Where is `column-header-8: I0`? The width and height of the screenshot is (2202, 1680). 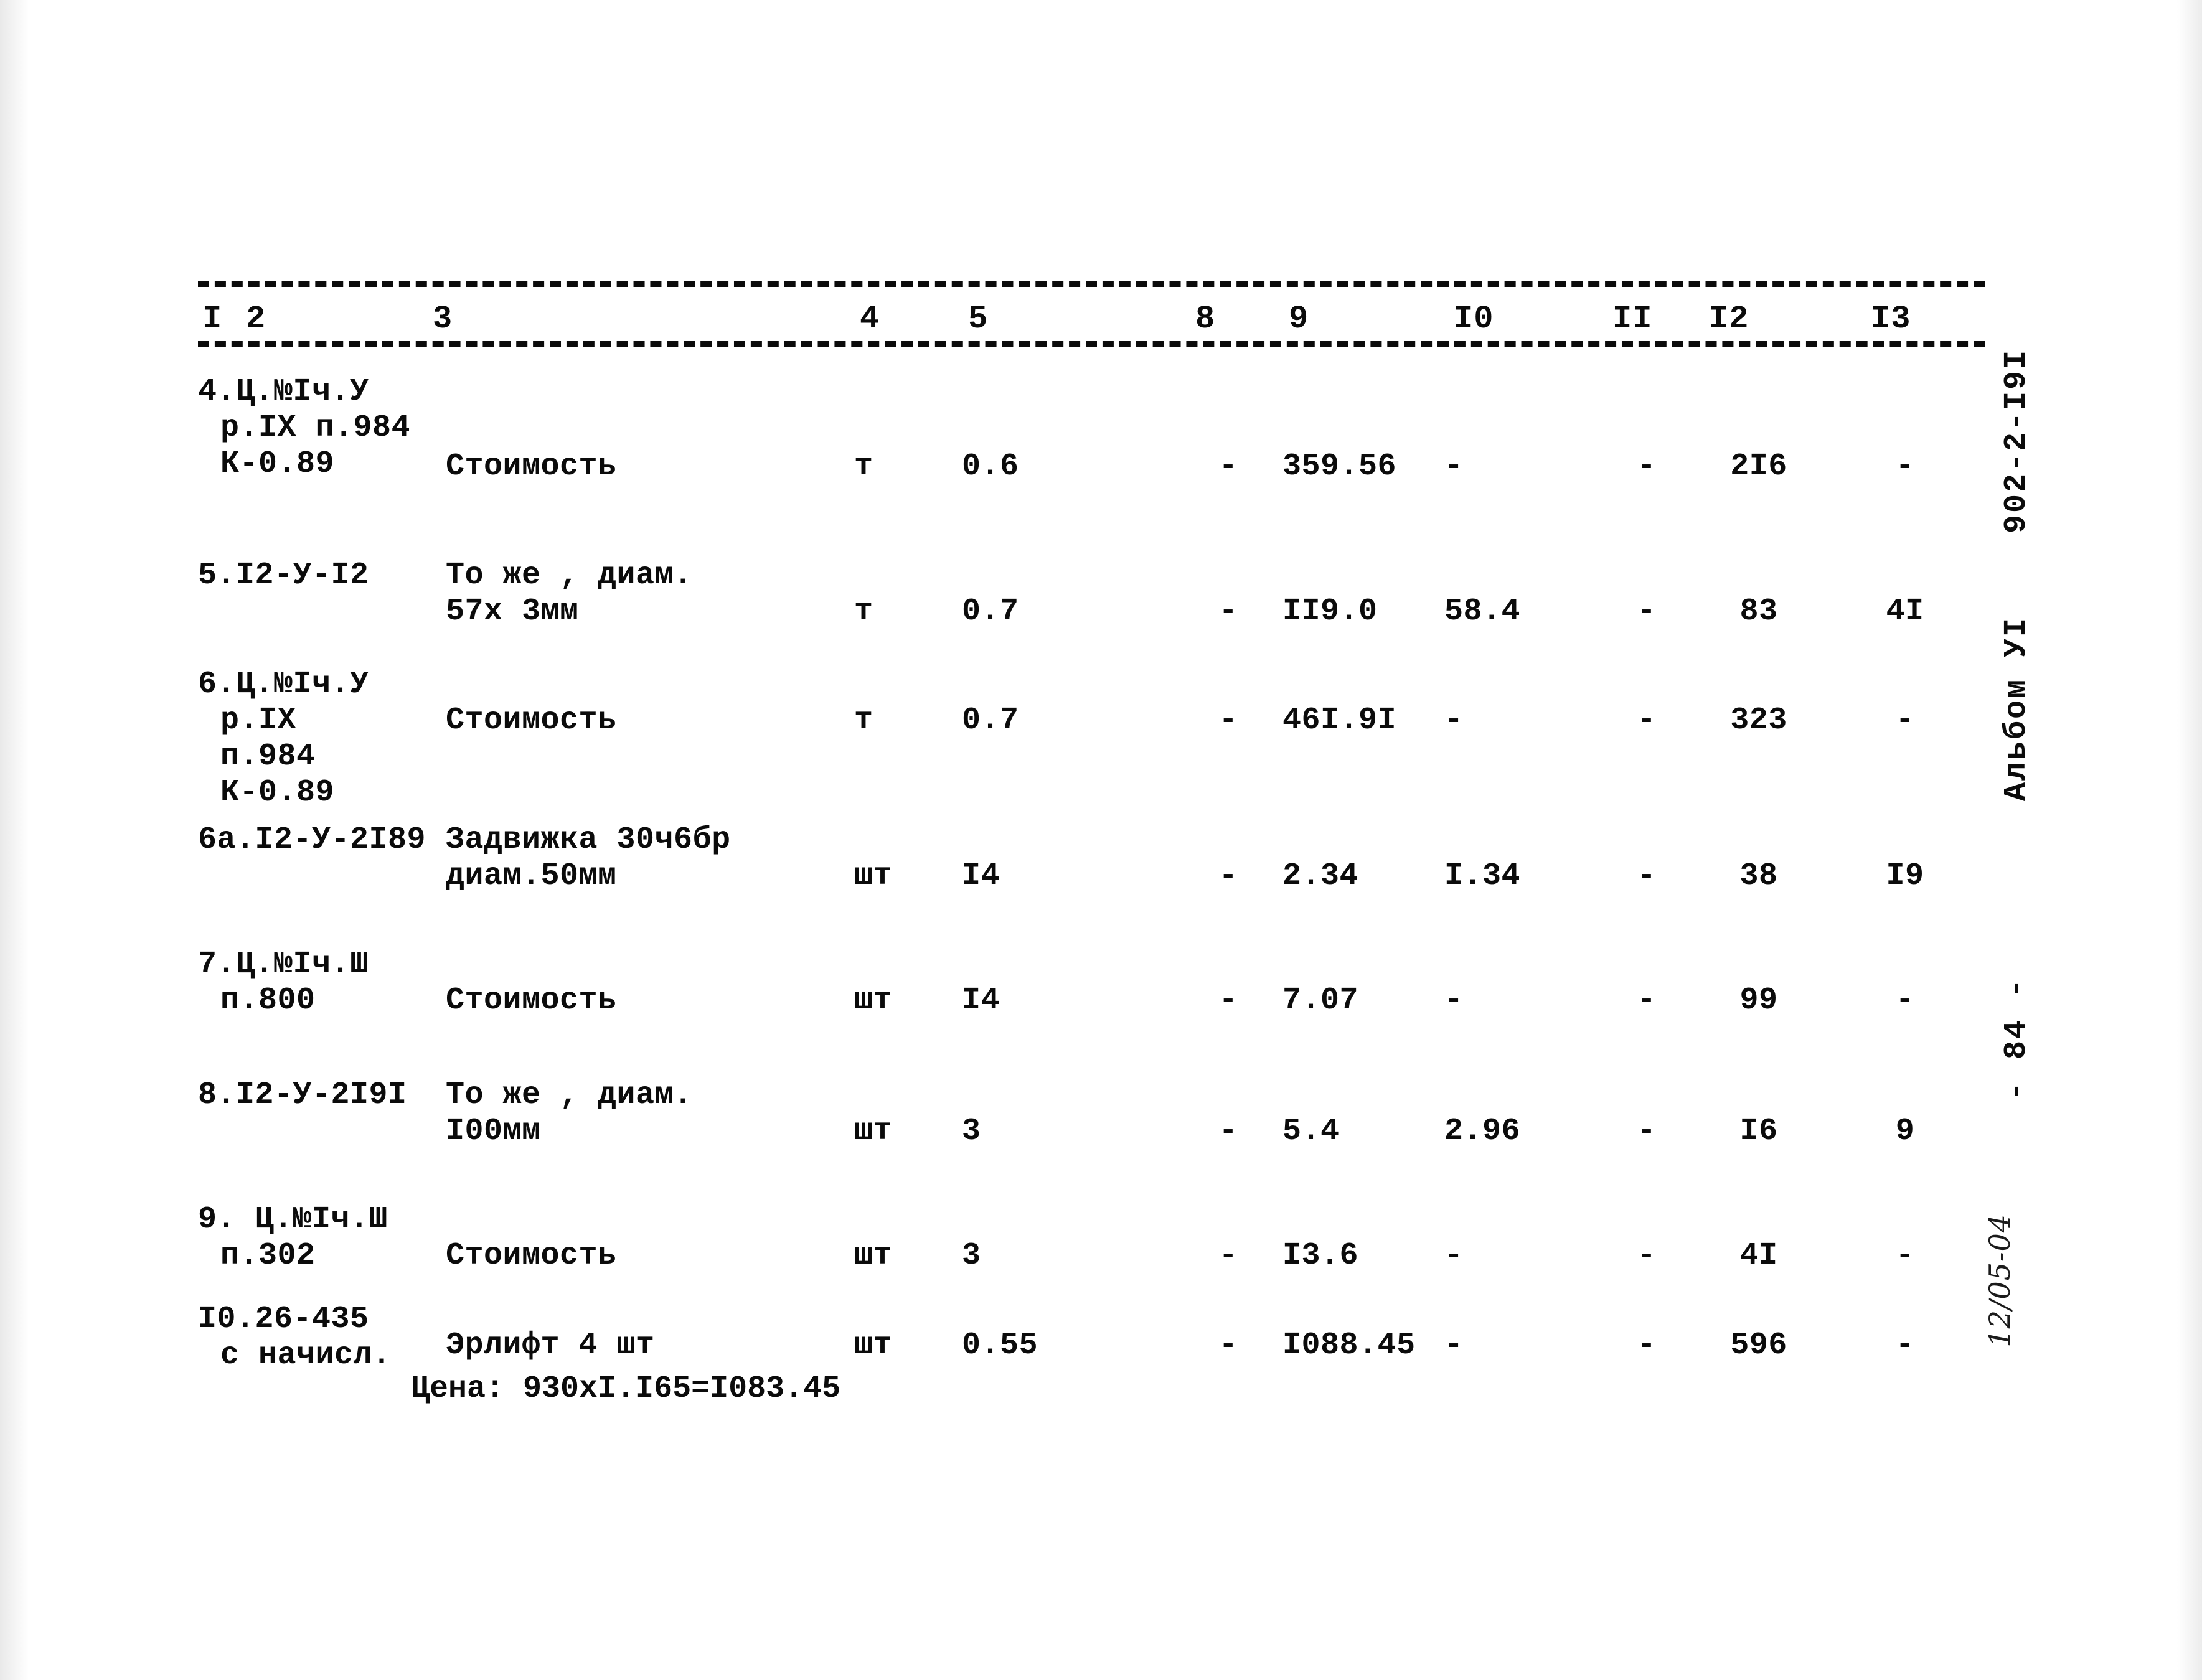 column-header-8: I0 is located at coordinates (1474, 320).